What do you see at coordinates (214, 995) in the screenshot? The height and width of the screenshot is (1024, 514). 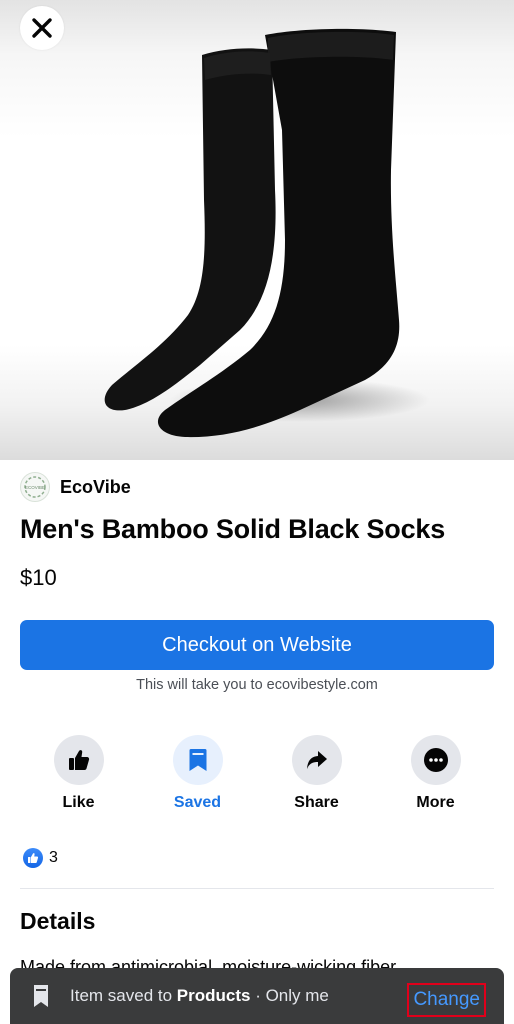 I see `toast-collection-name: Products` at bounding box center [214, 995].